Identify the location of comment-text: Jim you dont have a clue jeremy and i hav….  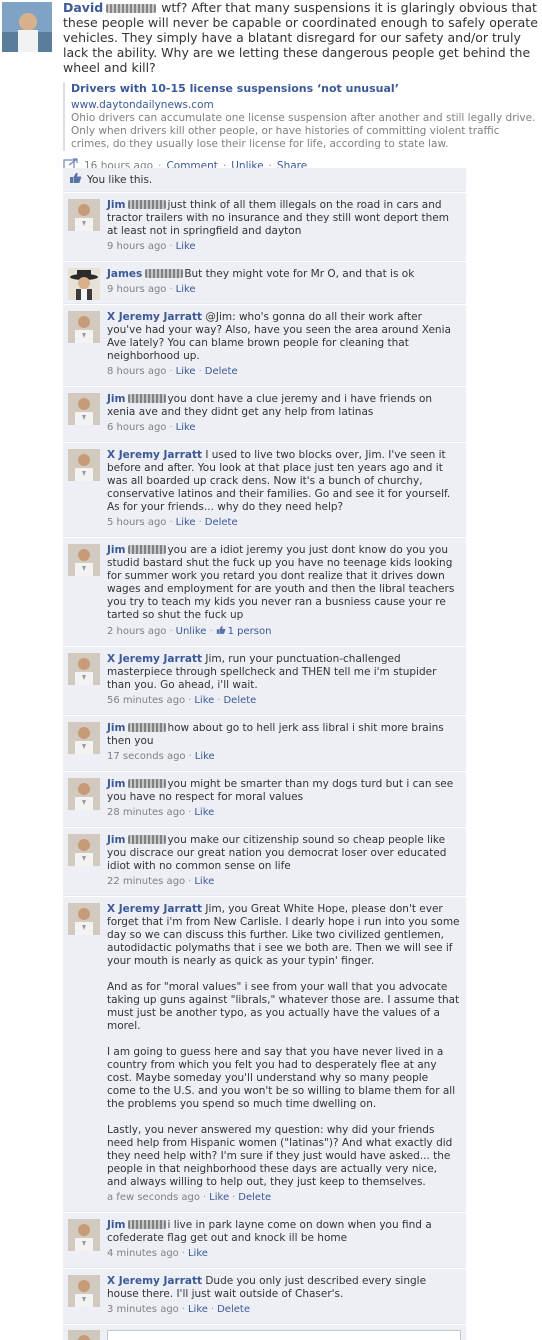
(283, 406).